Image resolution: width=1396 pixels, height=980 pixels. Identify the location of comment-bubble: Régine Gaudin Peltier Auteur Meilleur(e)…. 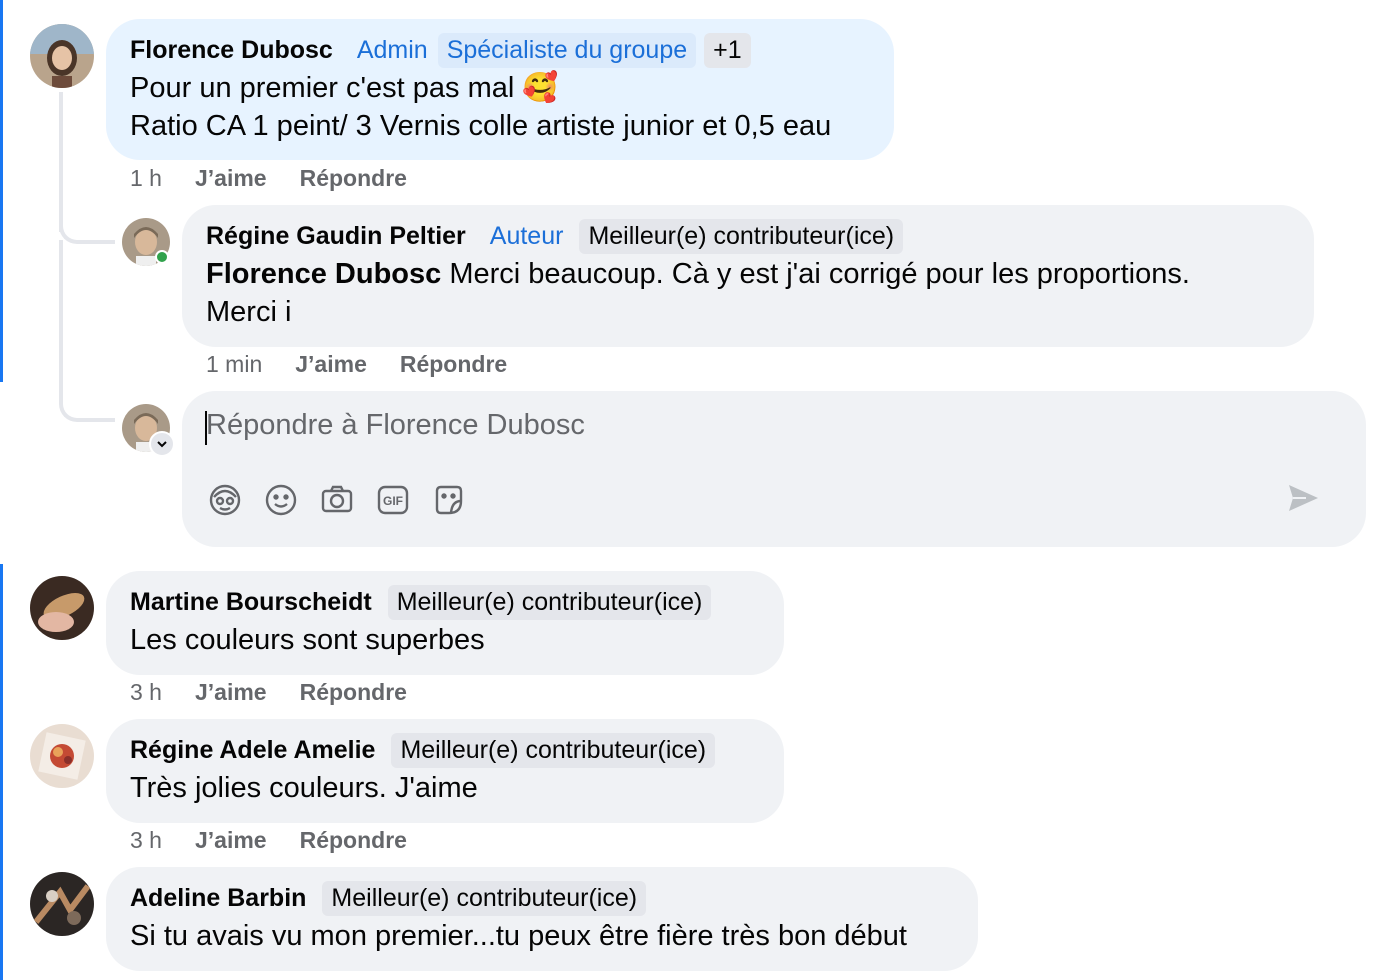
(748, 276).